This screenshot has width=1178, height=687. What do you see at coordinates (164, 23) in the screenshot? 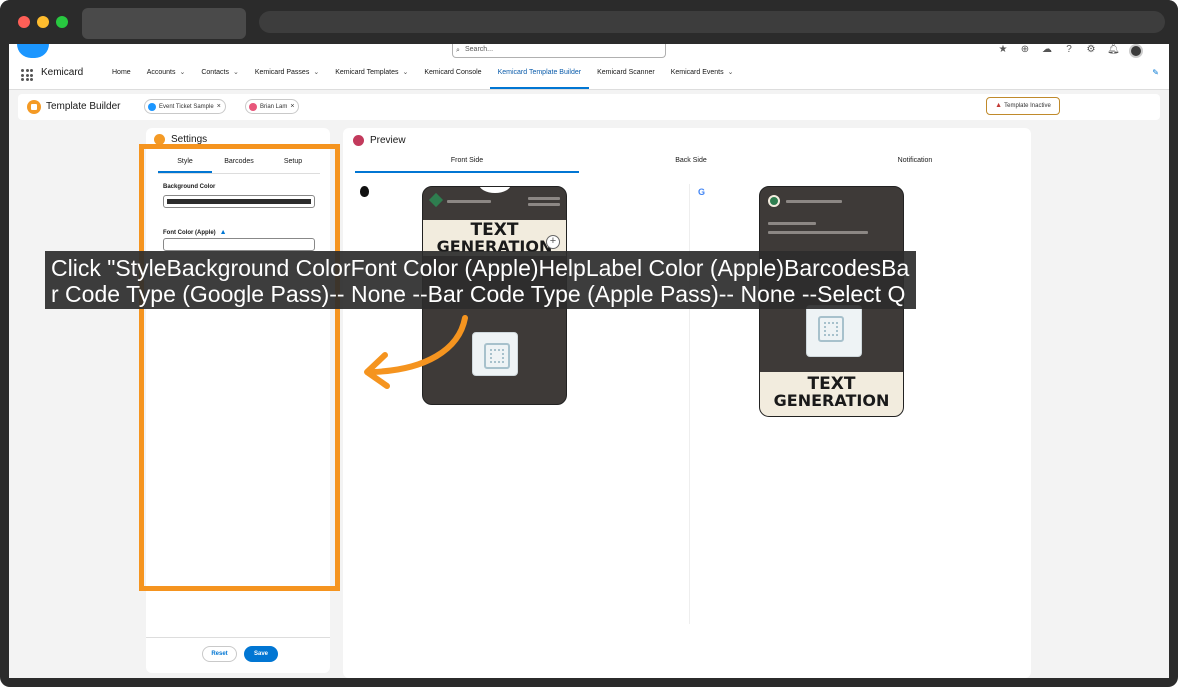
I see `browser-tab` at bounding box center [164, 23].